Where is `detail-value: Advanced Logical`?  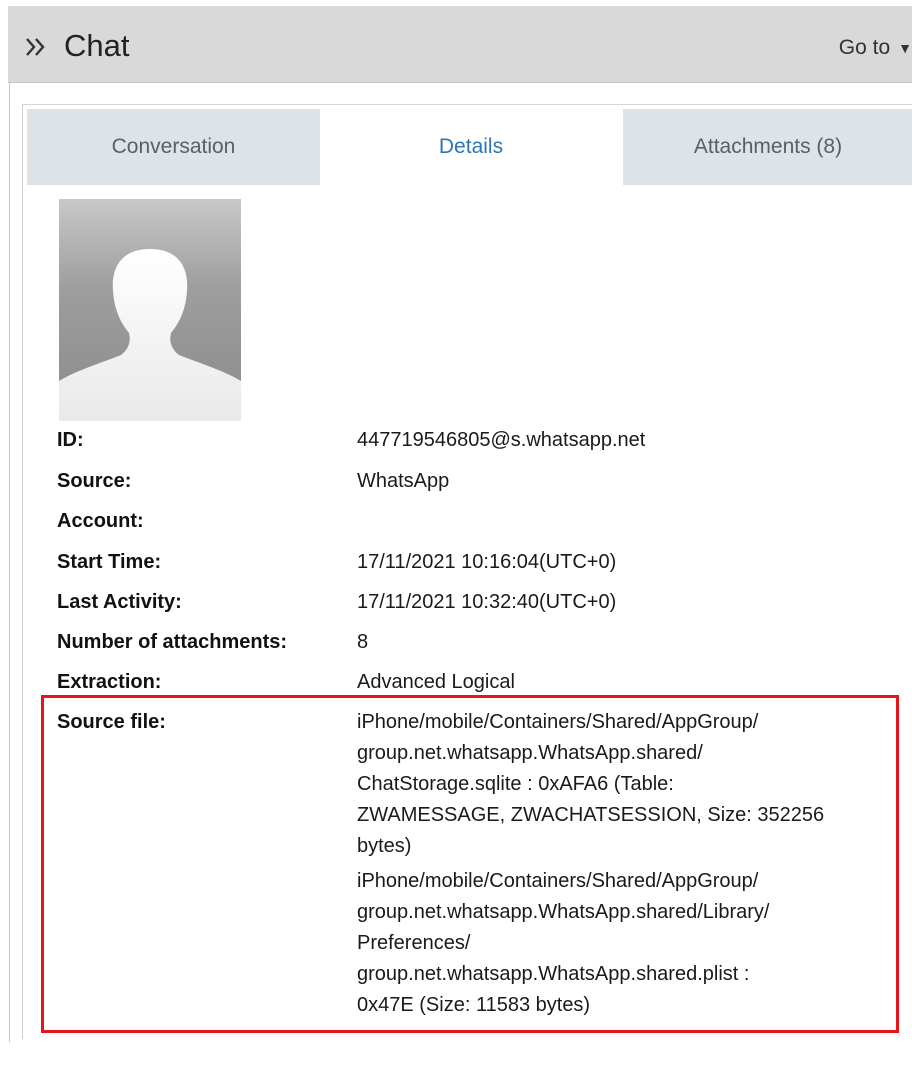
detail-value: Advanced Logical is located at coordinates (436, 682).